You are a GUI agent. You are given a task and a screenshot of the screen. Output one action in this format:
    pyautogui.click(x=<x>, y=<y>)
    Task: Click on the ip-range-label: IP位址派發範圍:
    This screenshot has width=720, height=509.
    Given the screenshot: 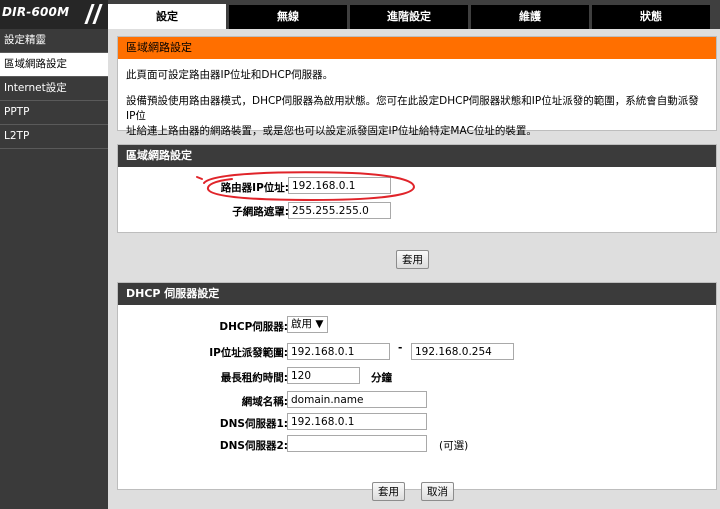 What is the action you would take?
    pyautogui.click(x=248, y=353)
    